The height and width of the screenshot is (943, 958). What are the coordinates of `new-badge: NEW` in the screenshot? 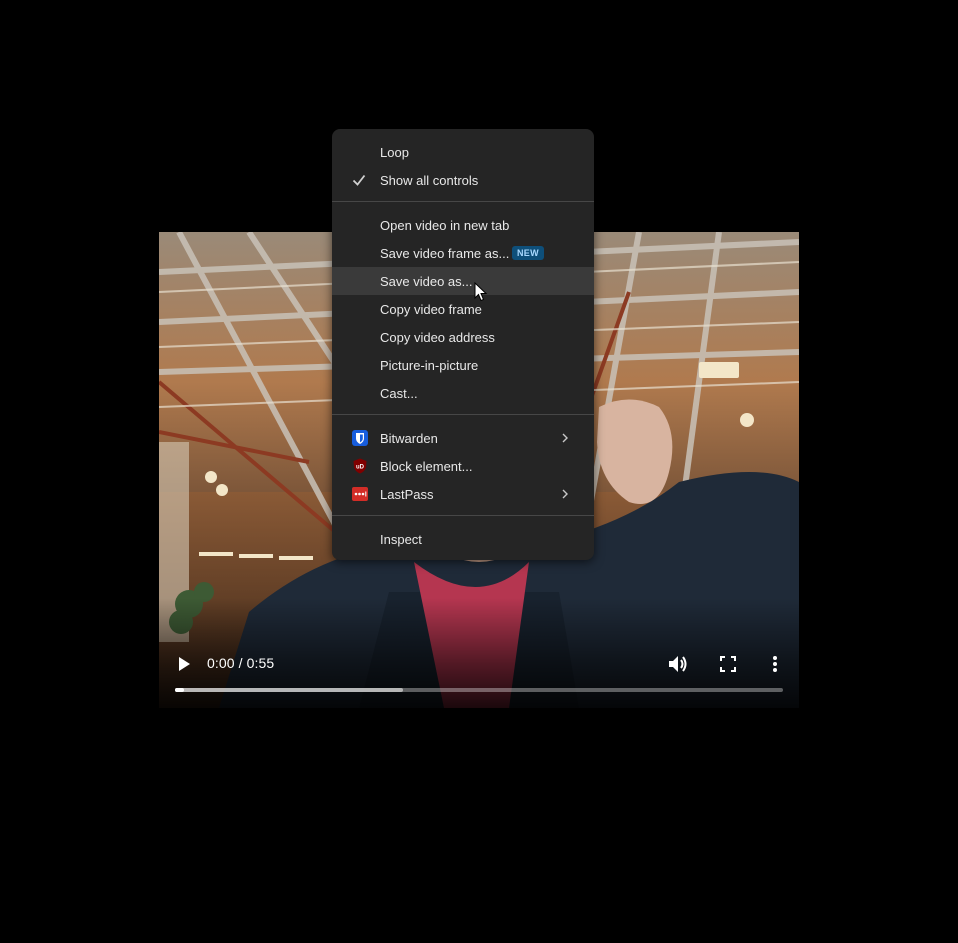 It's located at (528, 253).